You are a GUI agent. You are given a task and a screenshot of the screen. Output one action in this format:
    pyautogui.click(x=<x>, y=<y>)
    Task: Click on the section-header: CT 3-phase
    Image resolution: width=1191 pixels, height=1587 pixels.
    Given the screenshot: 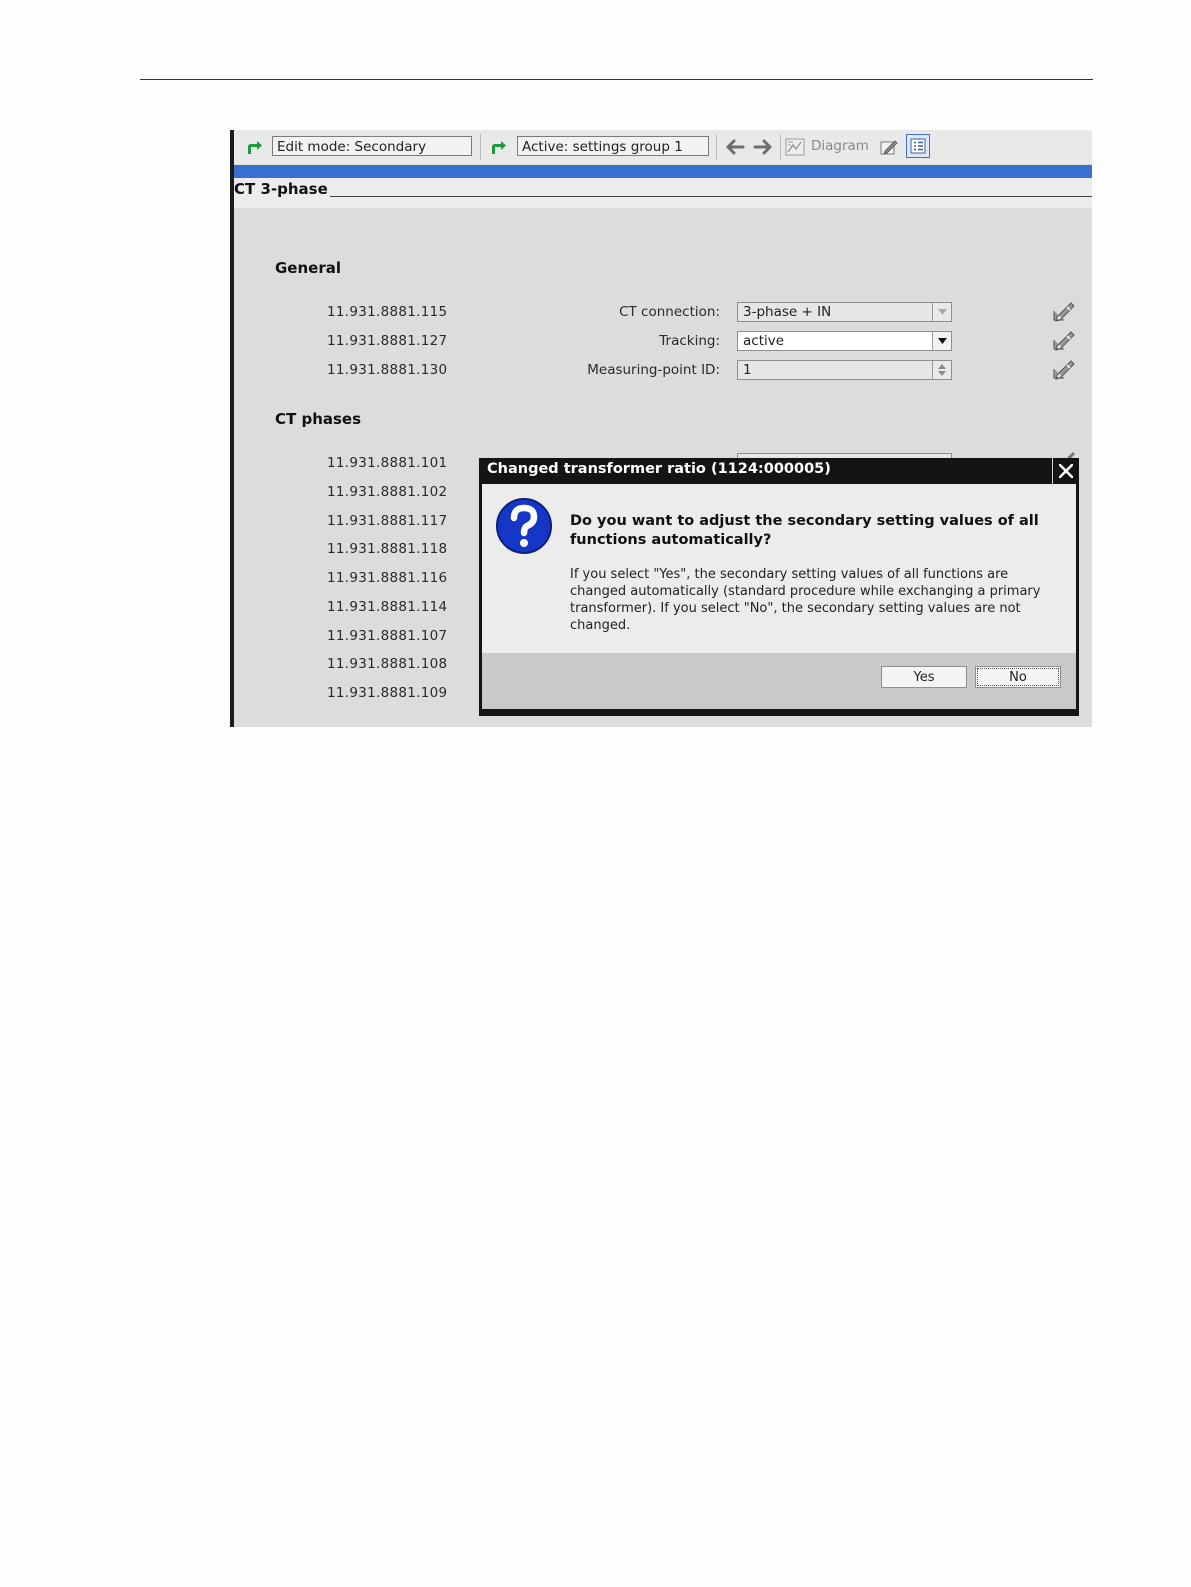 What is the action you would take?
    pyautogui.click(x=663, y=193)
    